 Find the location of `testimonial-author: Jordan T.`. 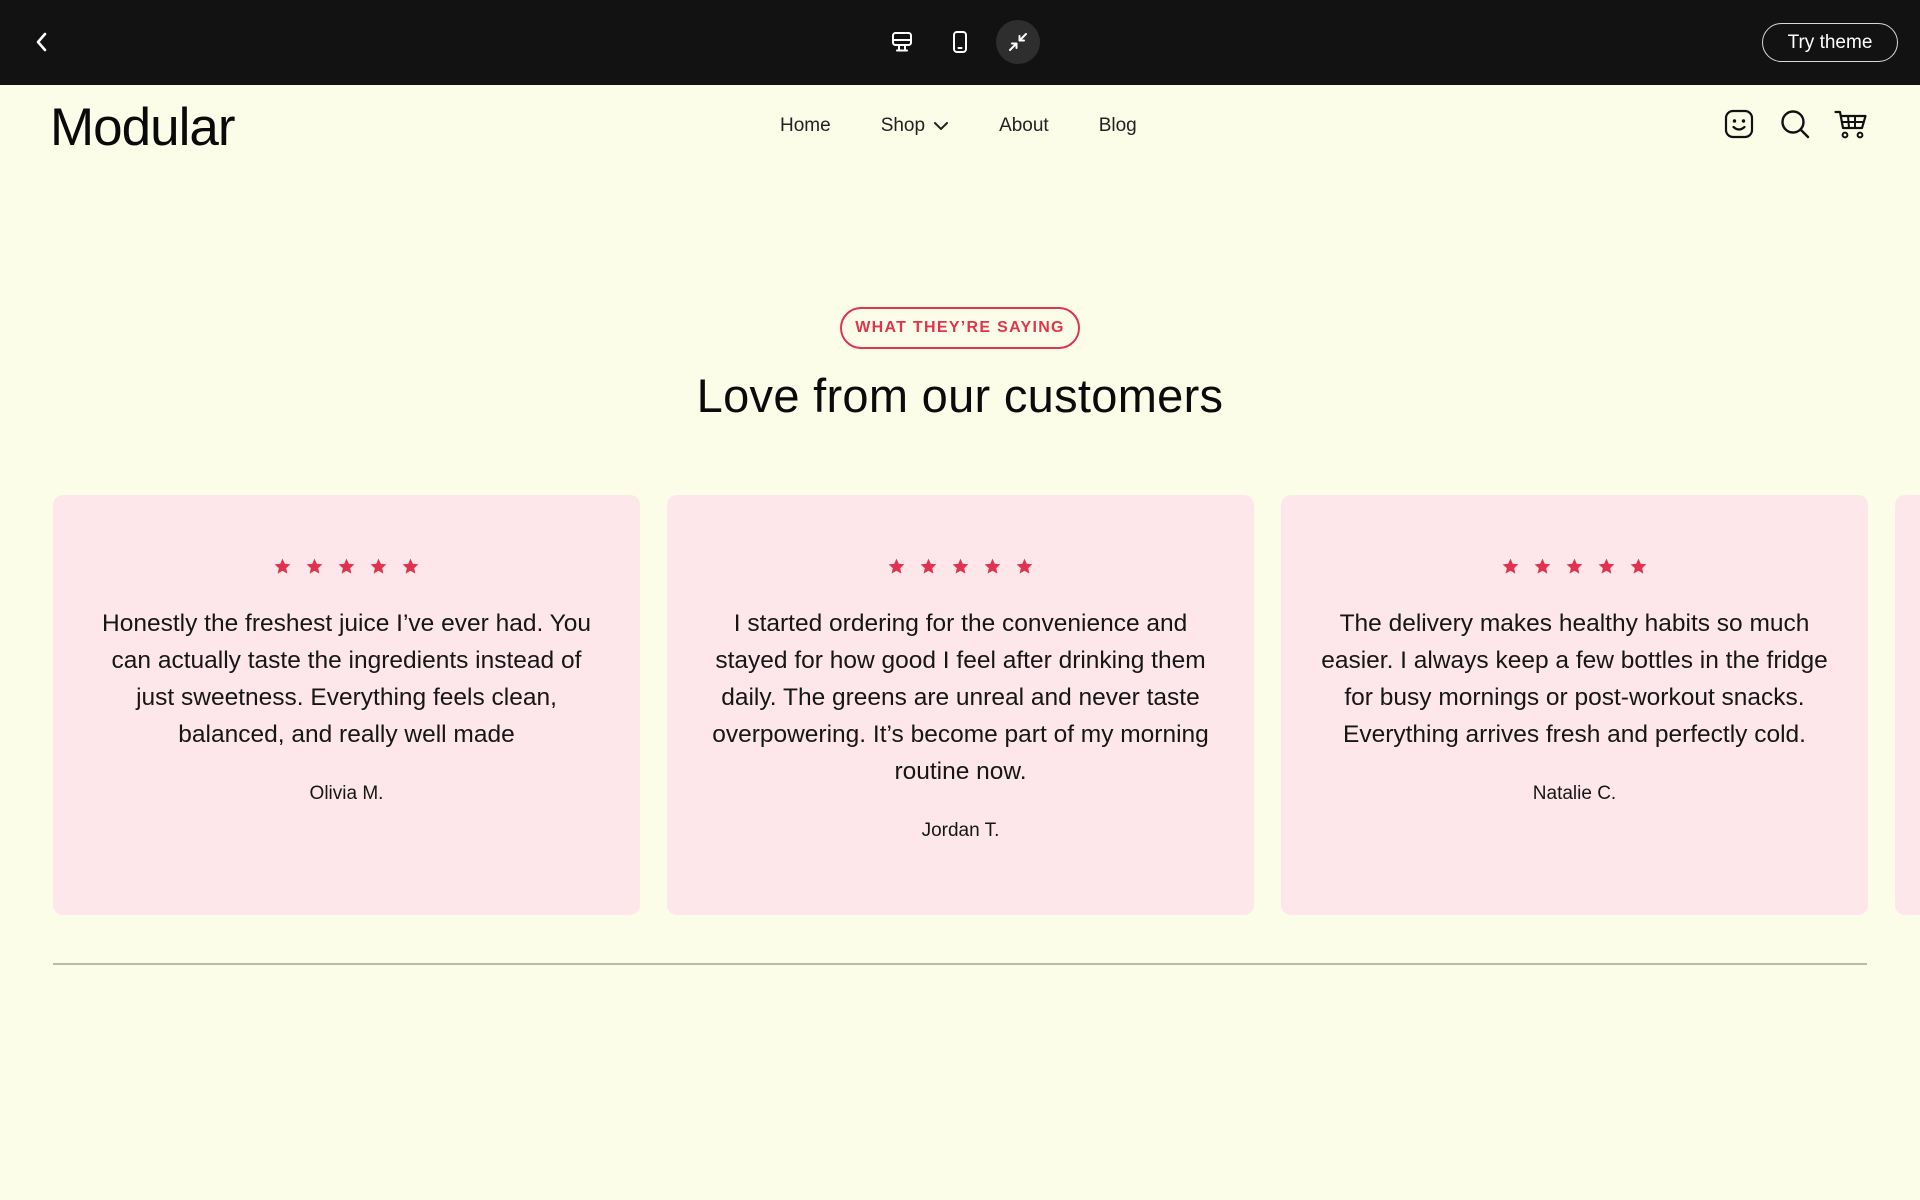

testimonial-author: Jordan T. is located at coordinates (960, 830).